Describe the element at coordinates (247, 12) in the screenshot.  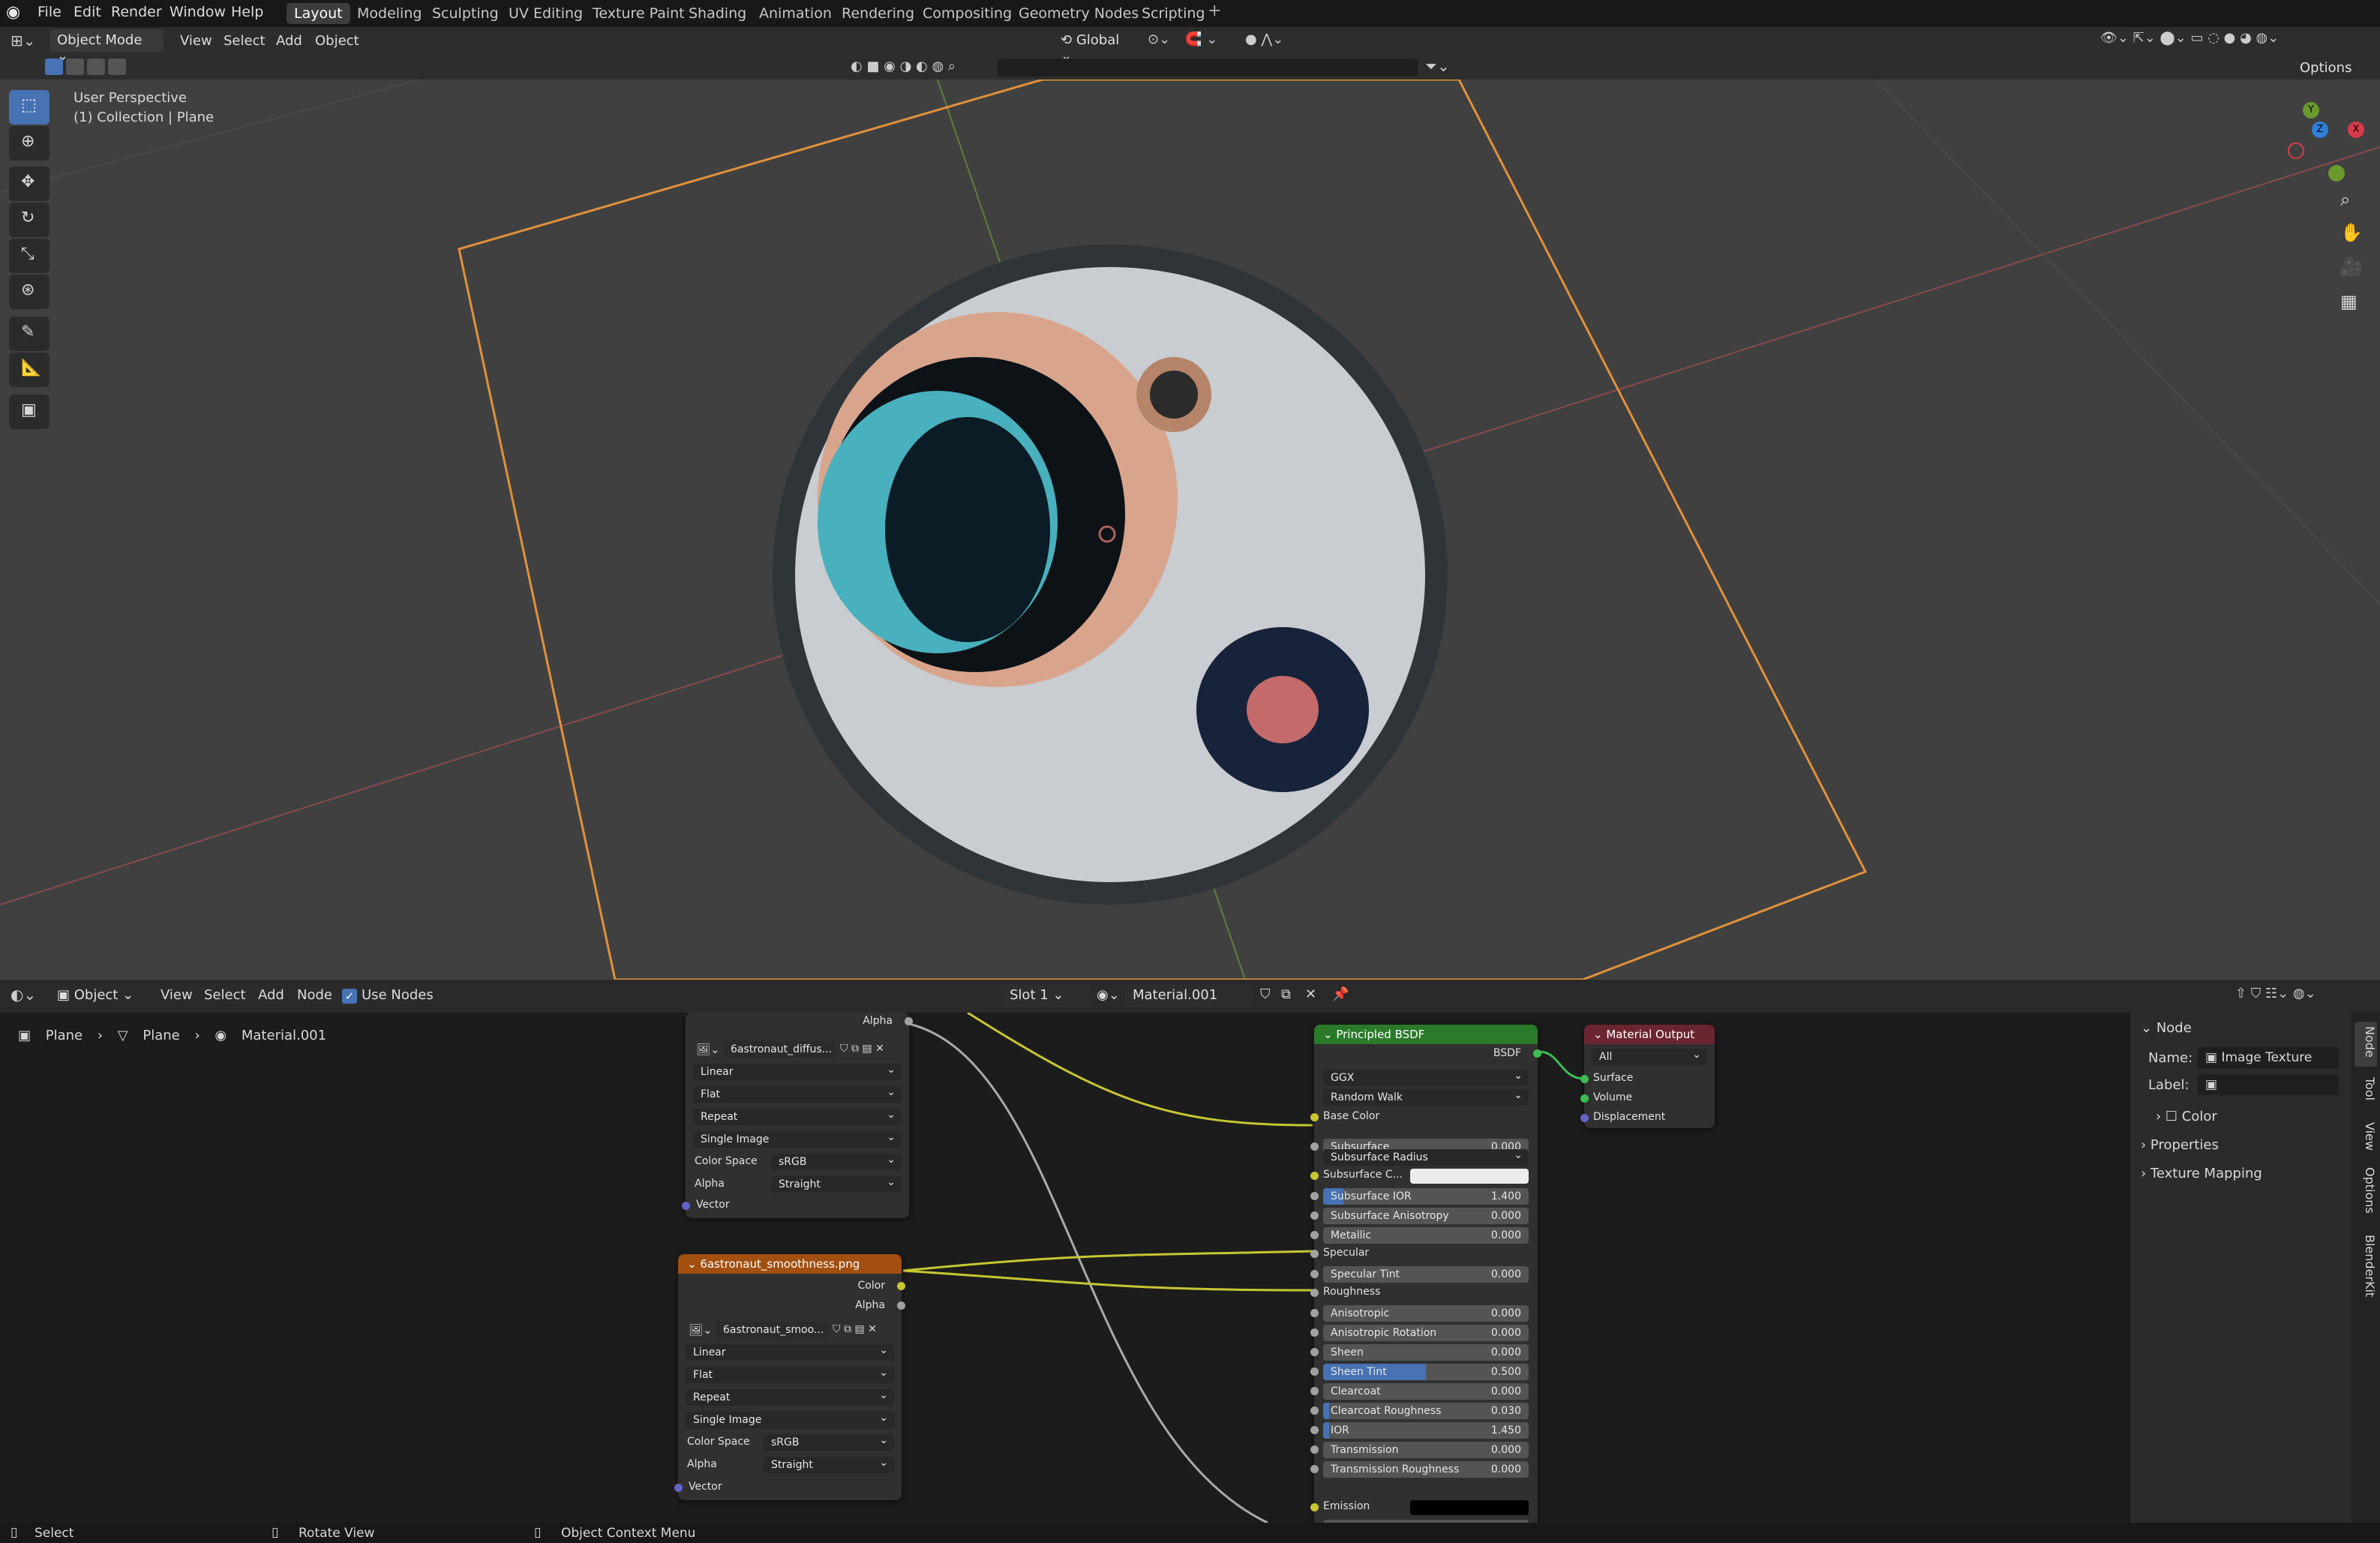
I see `menu-help: Help` at that location.